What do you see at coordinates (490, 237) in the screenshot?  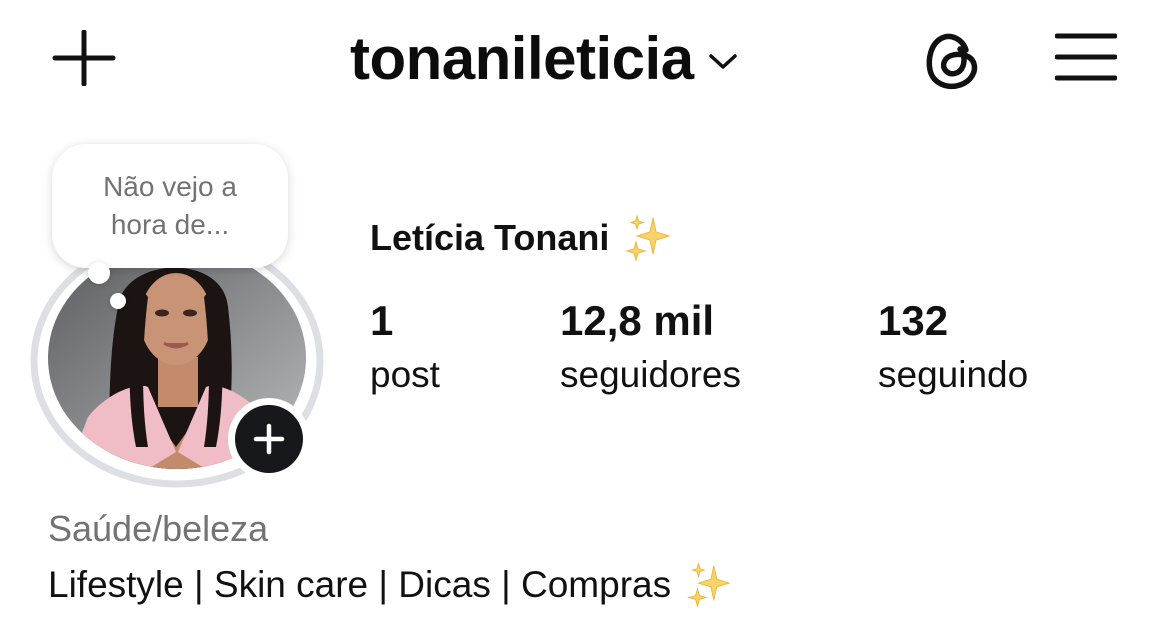 I see `display-name: Letícia Tonani` at bounding box center [490, 237].